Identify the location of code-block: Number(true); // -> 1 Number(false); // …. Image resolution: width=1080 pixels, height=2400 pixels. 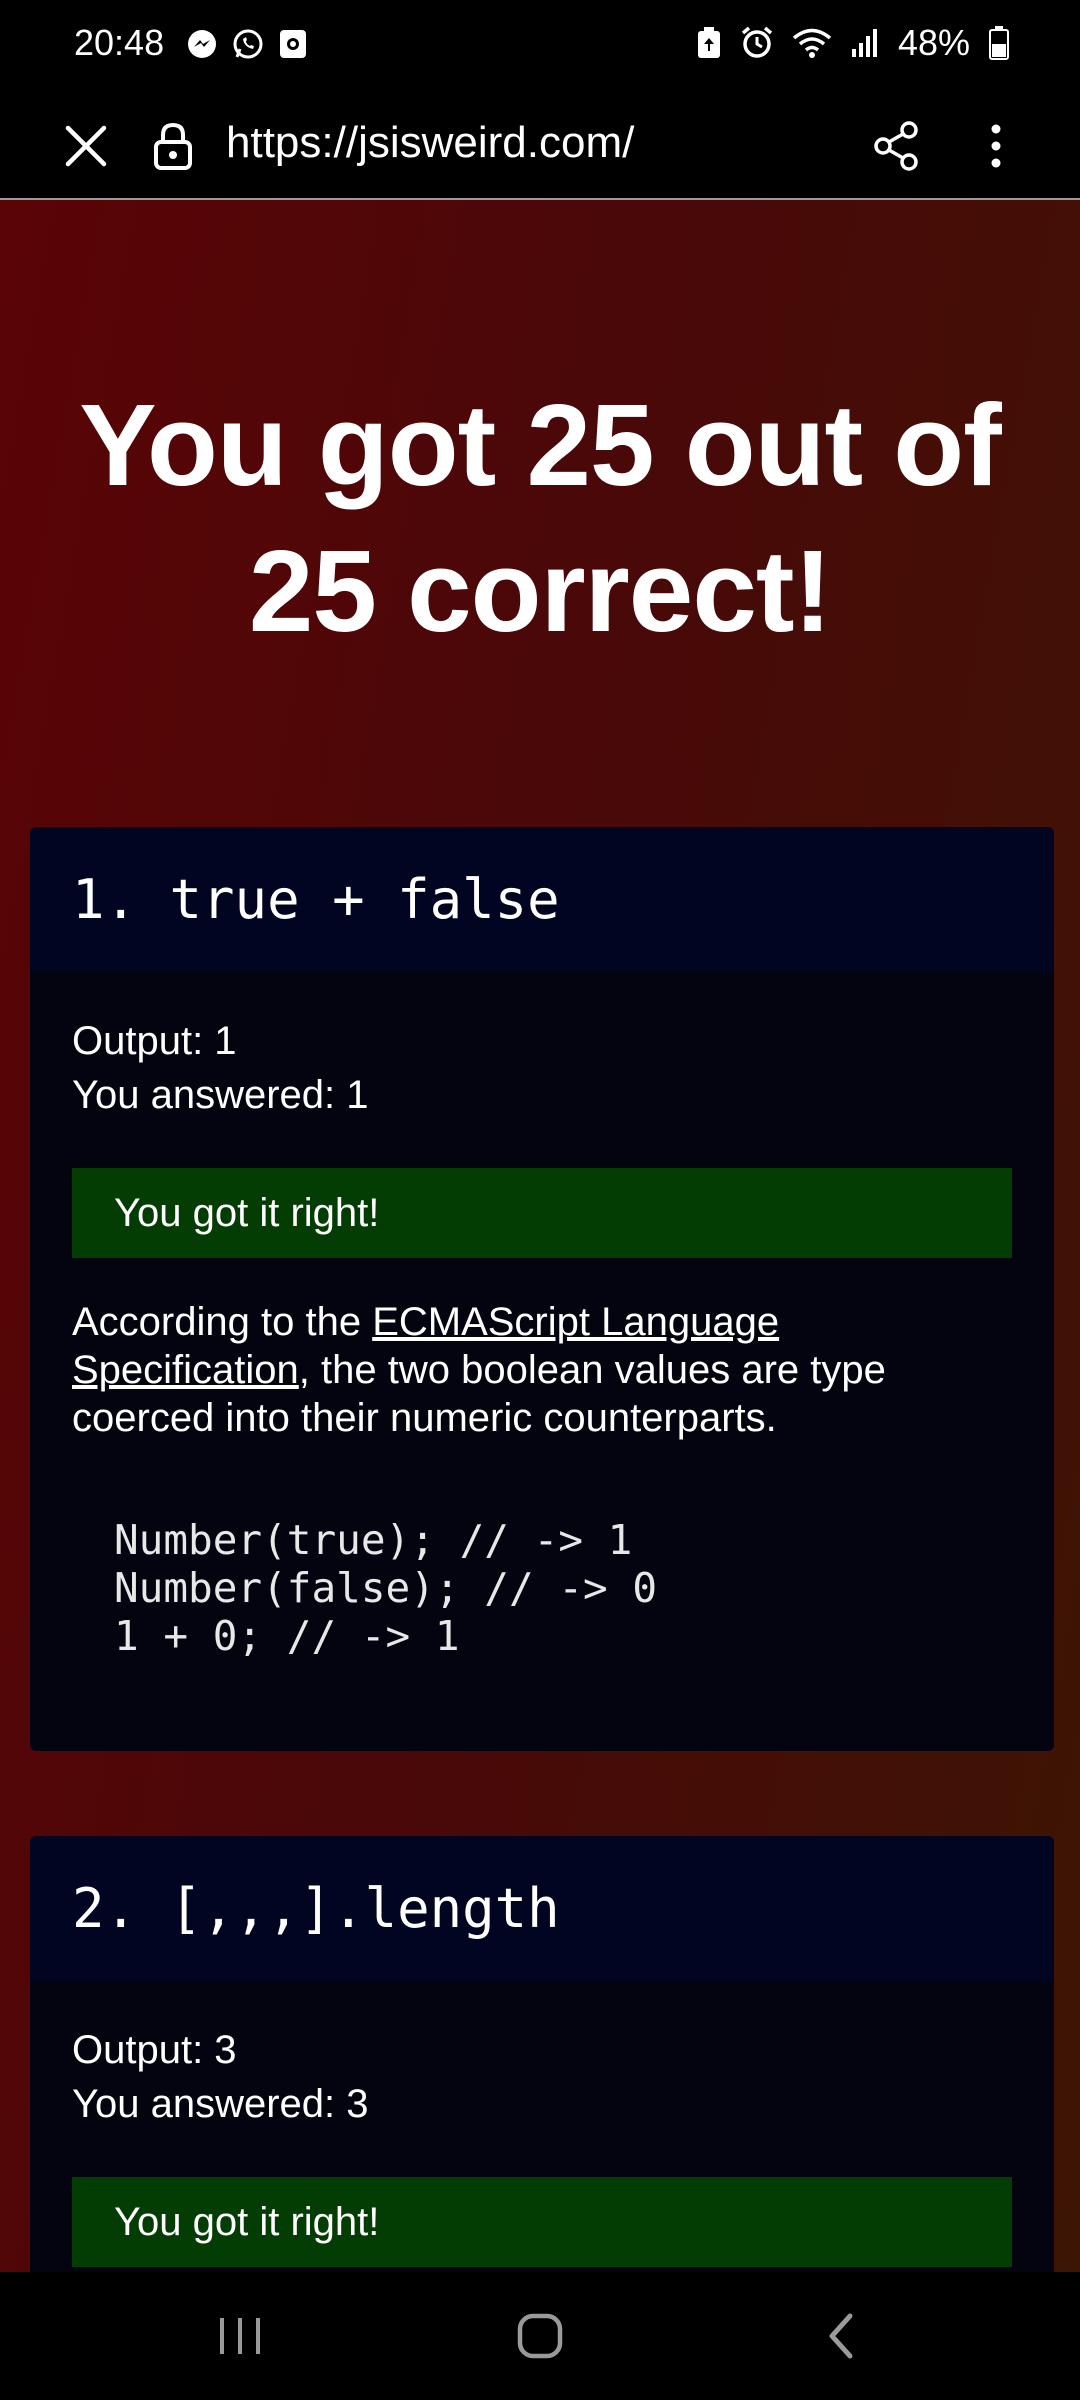
(386, 1588).